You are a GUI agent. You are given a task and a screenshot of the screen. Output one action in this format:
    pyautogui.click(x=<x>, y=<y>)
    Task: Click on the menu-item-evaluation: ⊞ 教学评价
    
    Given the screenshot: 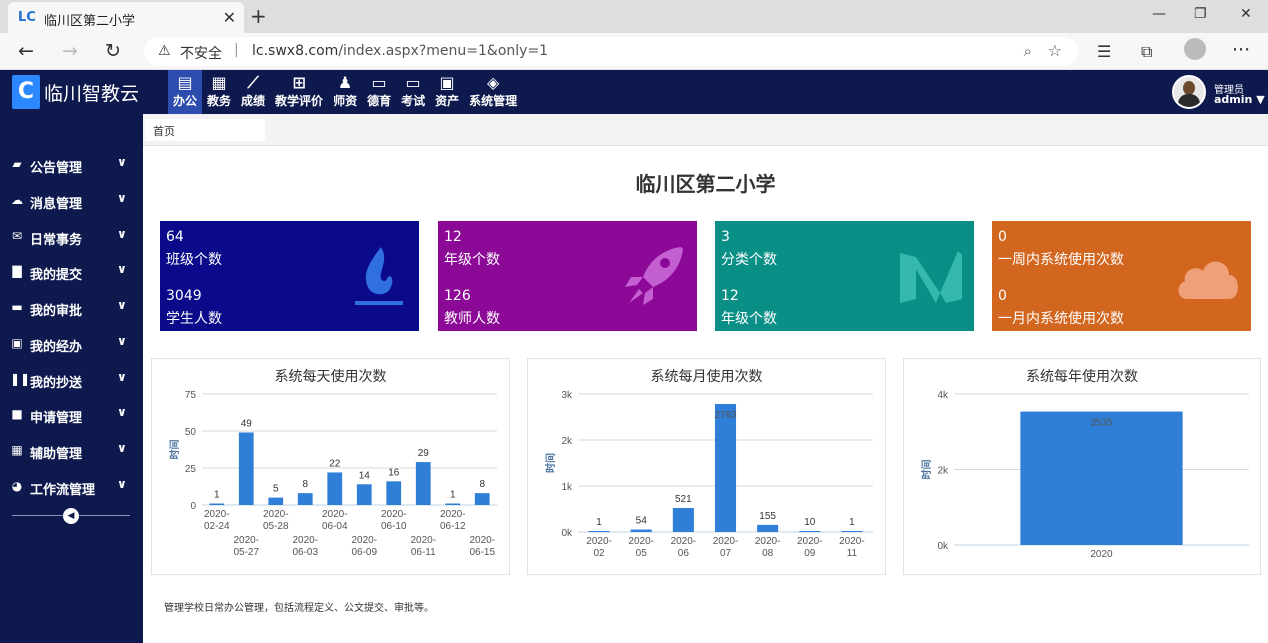 What is the action you would take?
    pyautogui.click(x=299, y=92)
    